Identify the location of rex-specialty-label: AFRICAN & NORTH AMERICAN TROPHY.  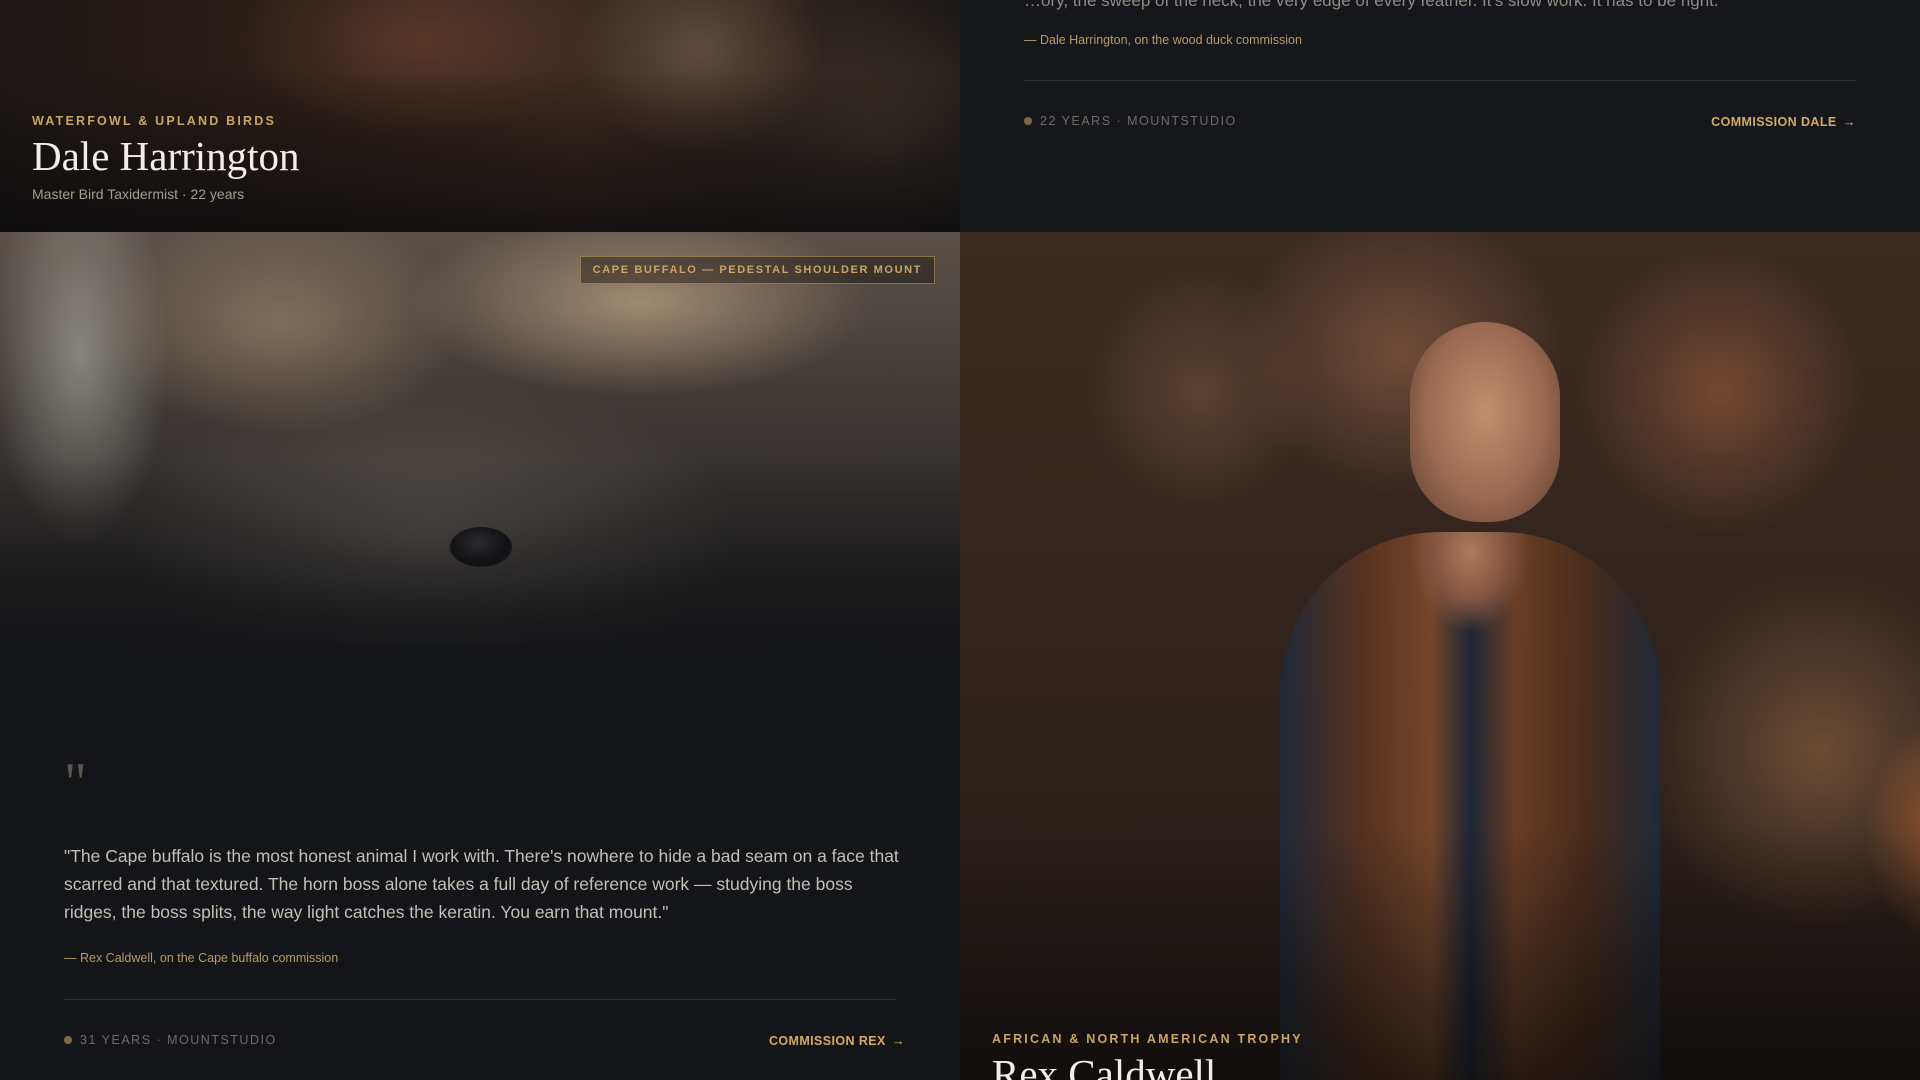
(1147, 1039).